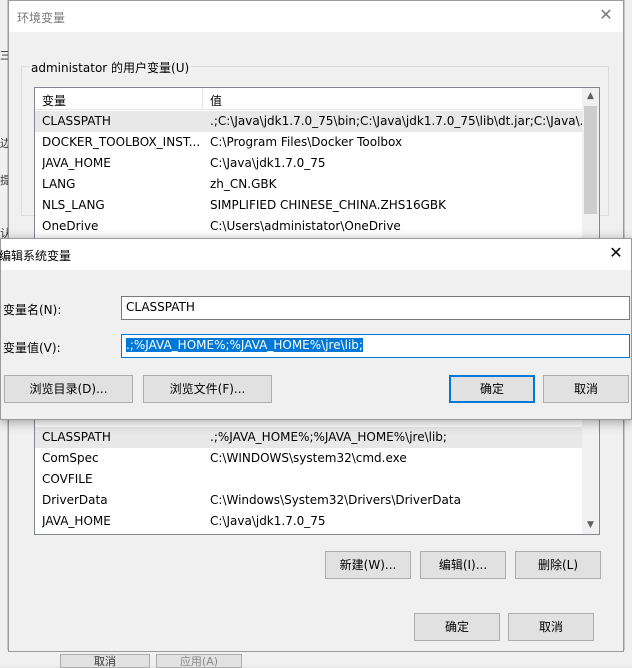 This screenshot has width=632, height=668. What do you see at coordinates (492, 389) in the screenshot?
I see `edit-ok-button: 确定` at bounding box center [492, 389].